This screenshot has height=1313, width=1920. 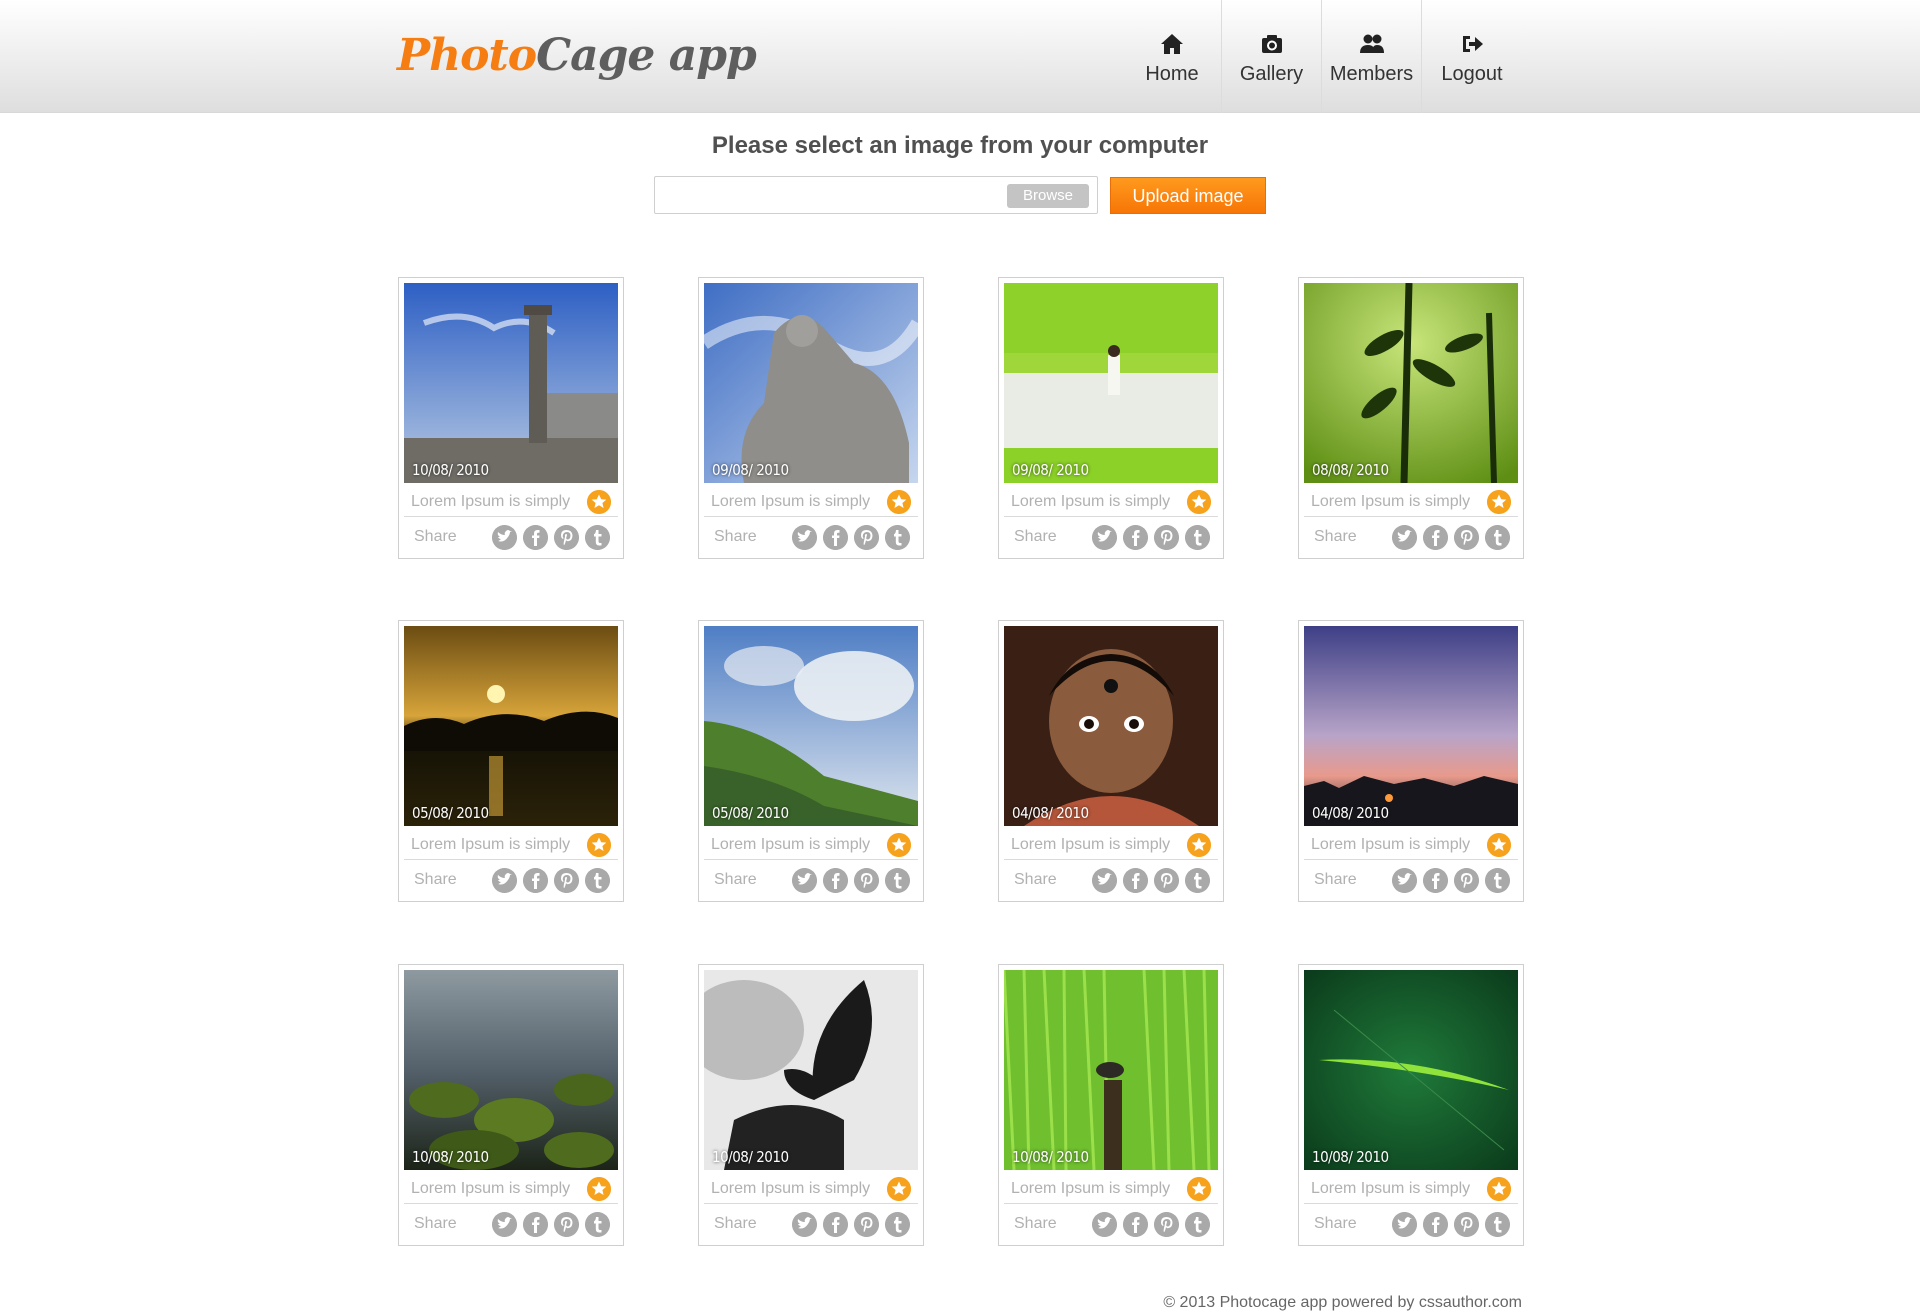 What do you see at coordinates (577, 56) in the screenshot?
I see `app-logo: PhotoCage app` at bounding box center [577, 56].